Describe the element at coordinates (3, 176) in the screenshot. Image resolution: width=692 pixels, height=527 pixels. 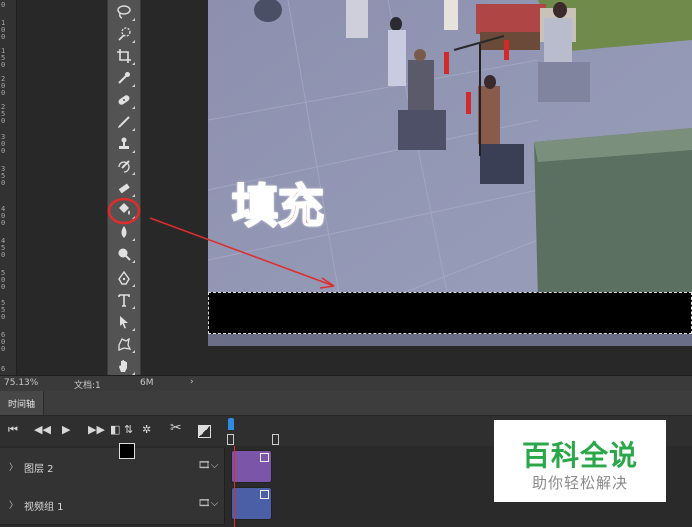
I see `ruler-label: 3 5 0` at that location.